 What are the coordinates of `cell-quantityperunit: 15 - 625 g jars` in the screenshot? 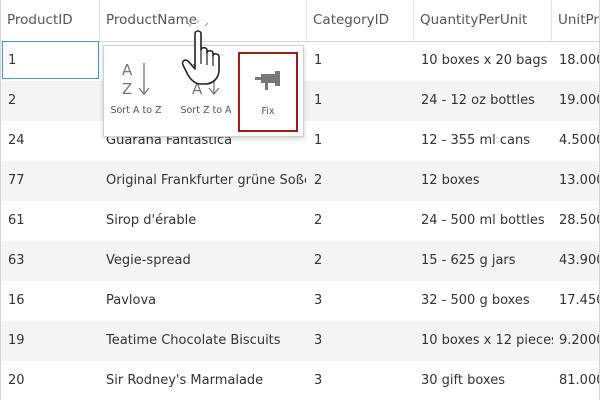 It's located at (487, 261).